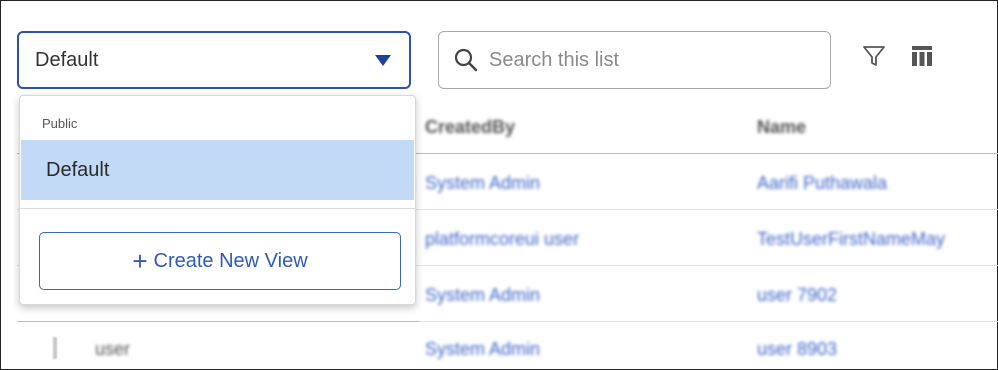  Describe the element at coordinates (55, 348) in the screenshot. I see `row-handle` at that location.